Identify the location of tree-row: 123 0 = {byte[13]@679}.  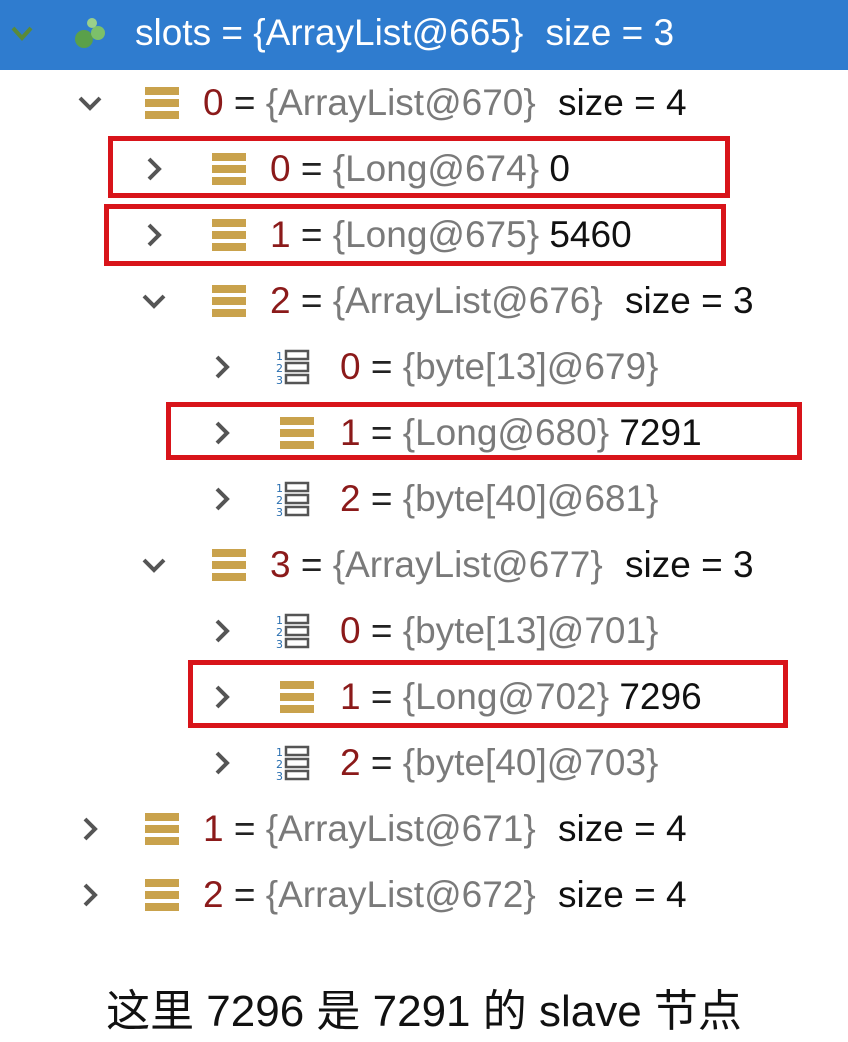
(424, 367).